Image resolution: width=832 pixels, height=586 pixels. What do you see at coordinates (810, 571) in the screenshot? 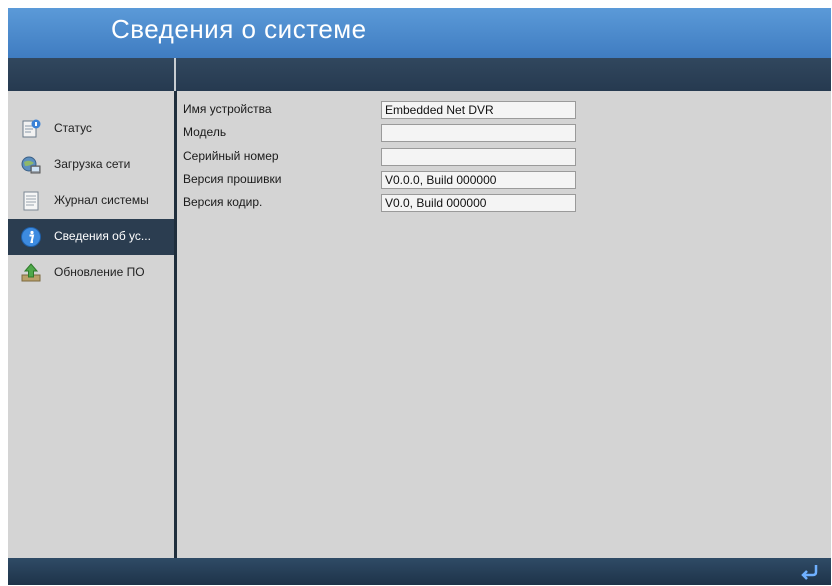
I see `return-arrow-icon` at bounding box center [810, 571].